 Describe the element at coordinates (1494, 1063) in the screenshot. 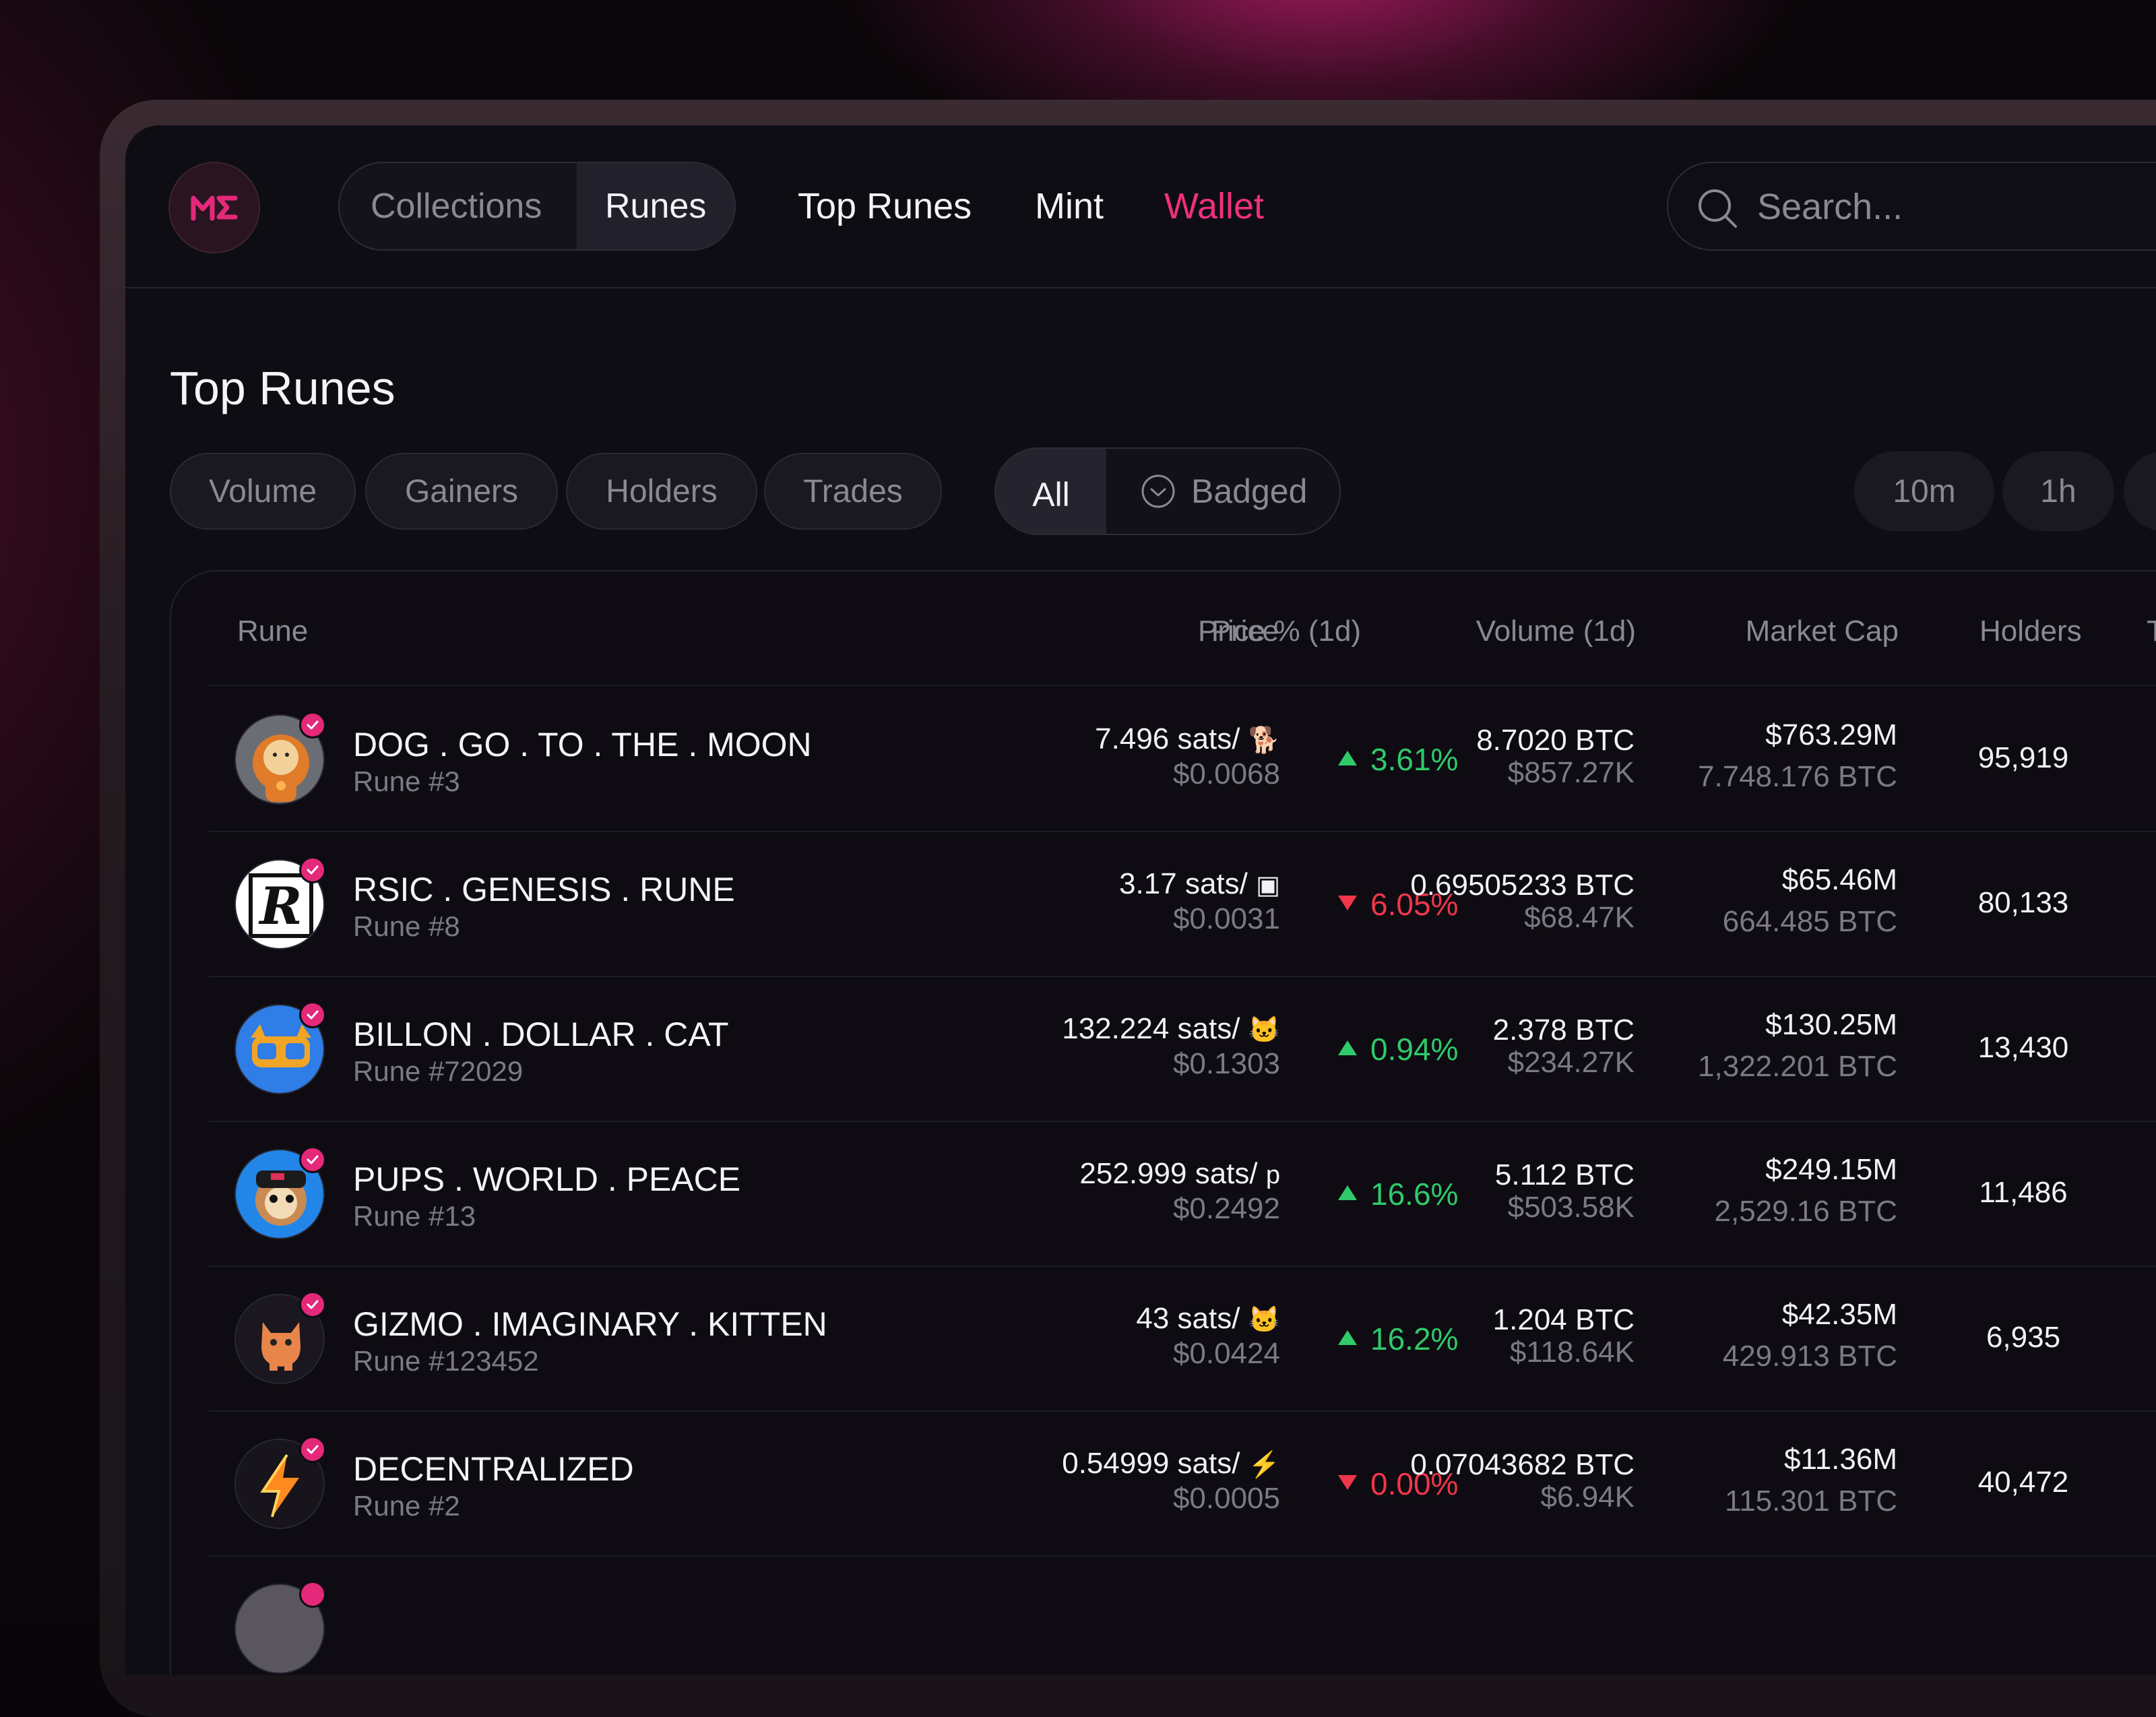

I see `volume-usd: $234.27K` at that location.